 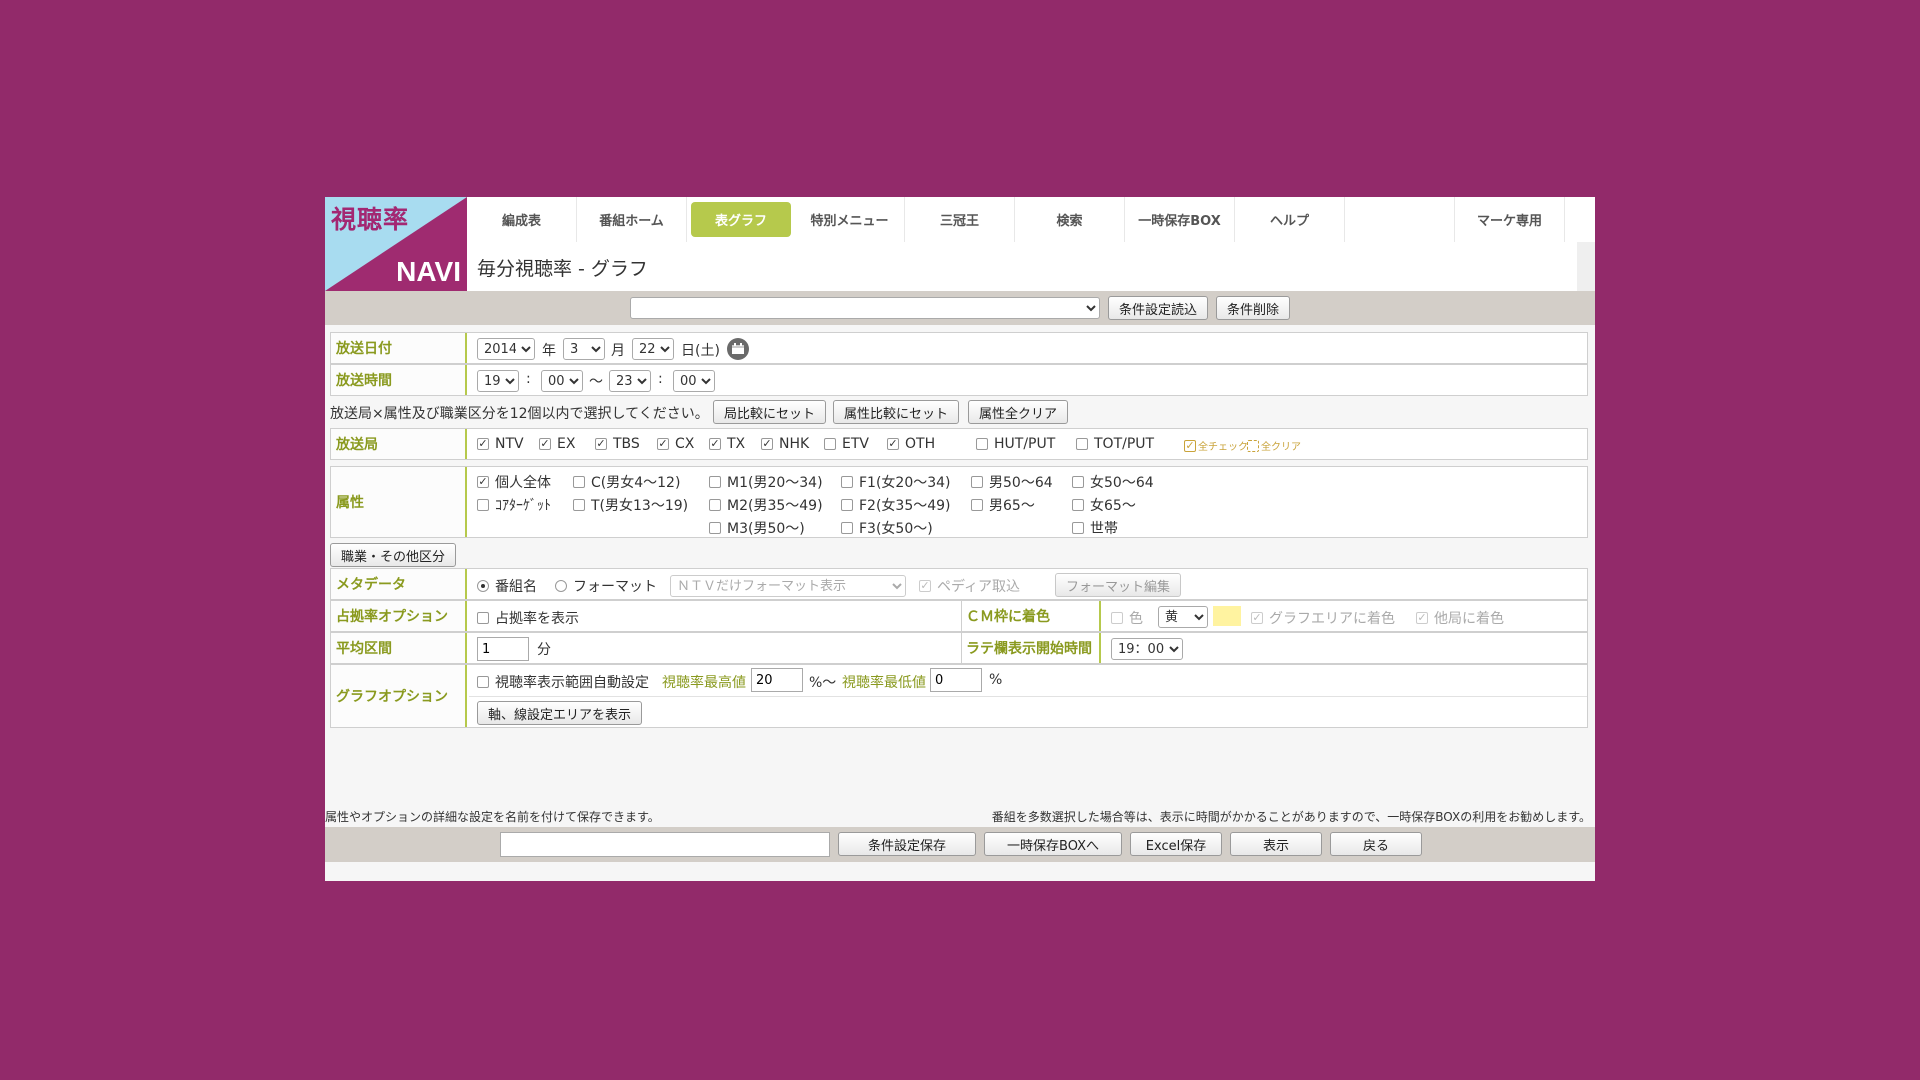 What do you see at coordinates (572, 683) in the screenshot?
I see `auto-range-label: 視聴率表示範囲自動設定` at bounding box center [572, 683].